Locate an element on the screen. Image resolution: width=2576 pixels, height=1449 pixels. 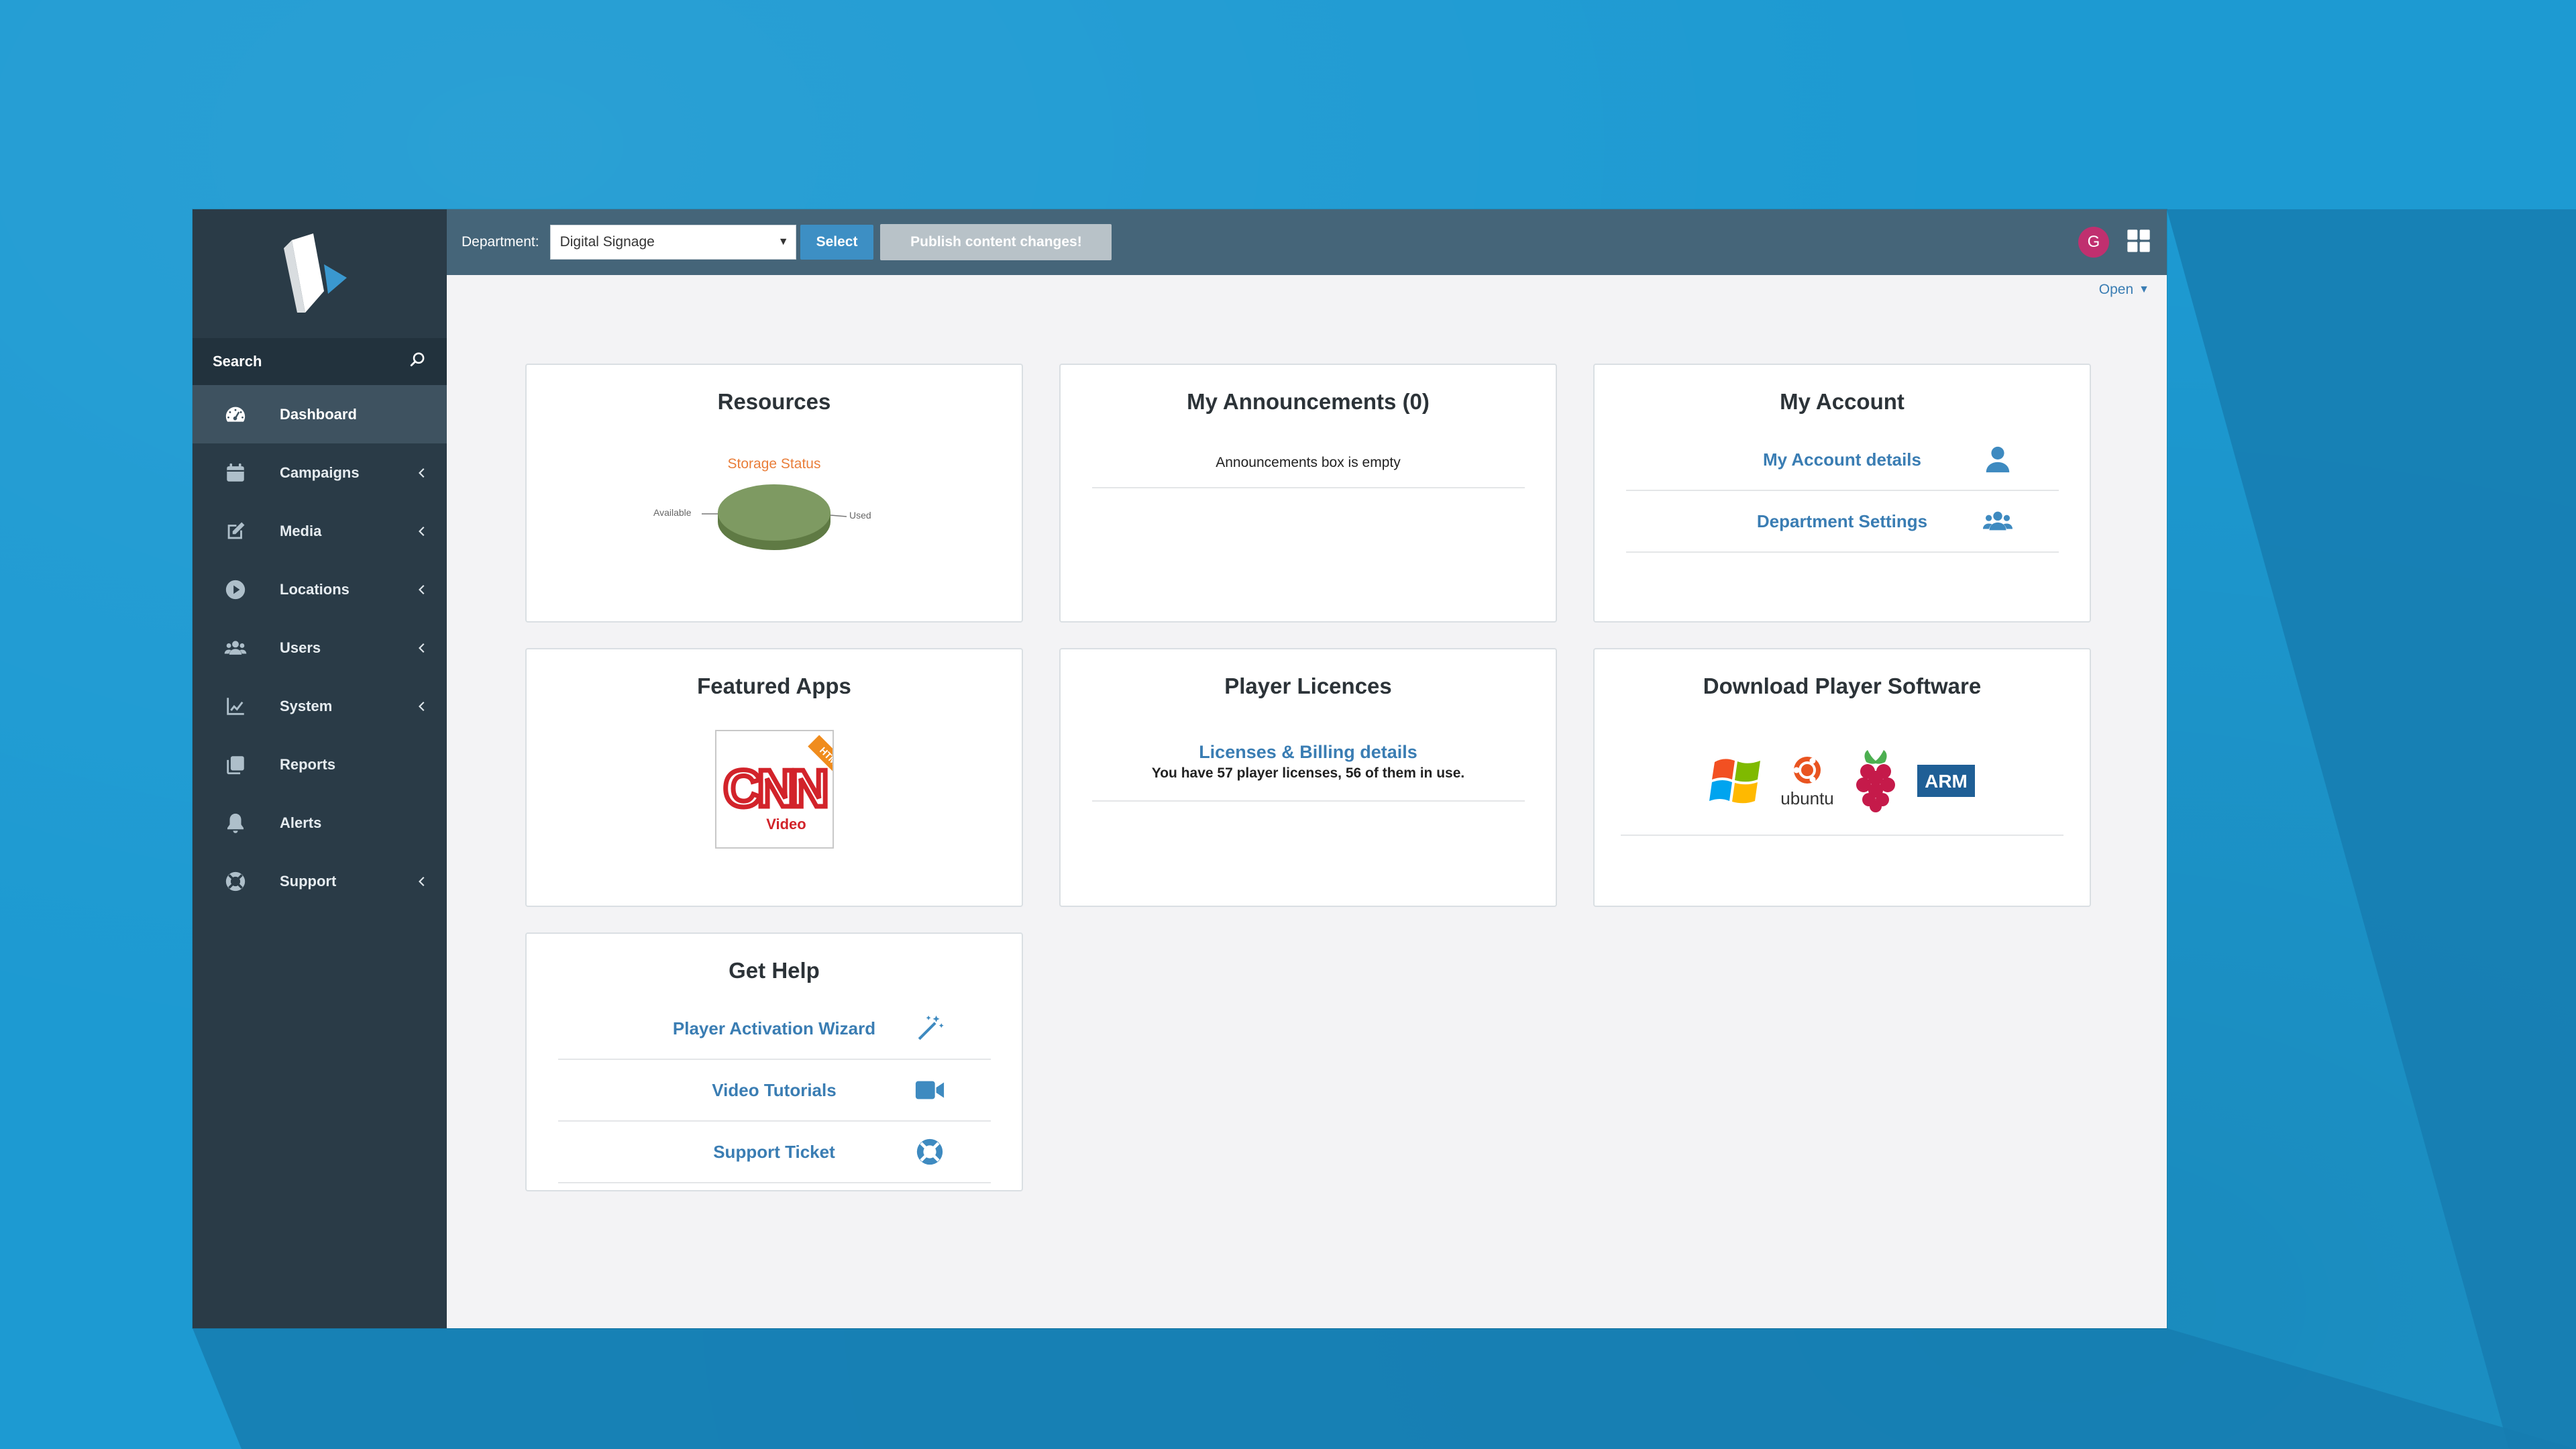
sidebar-item-system: System is located at coordinates (320, 706).